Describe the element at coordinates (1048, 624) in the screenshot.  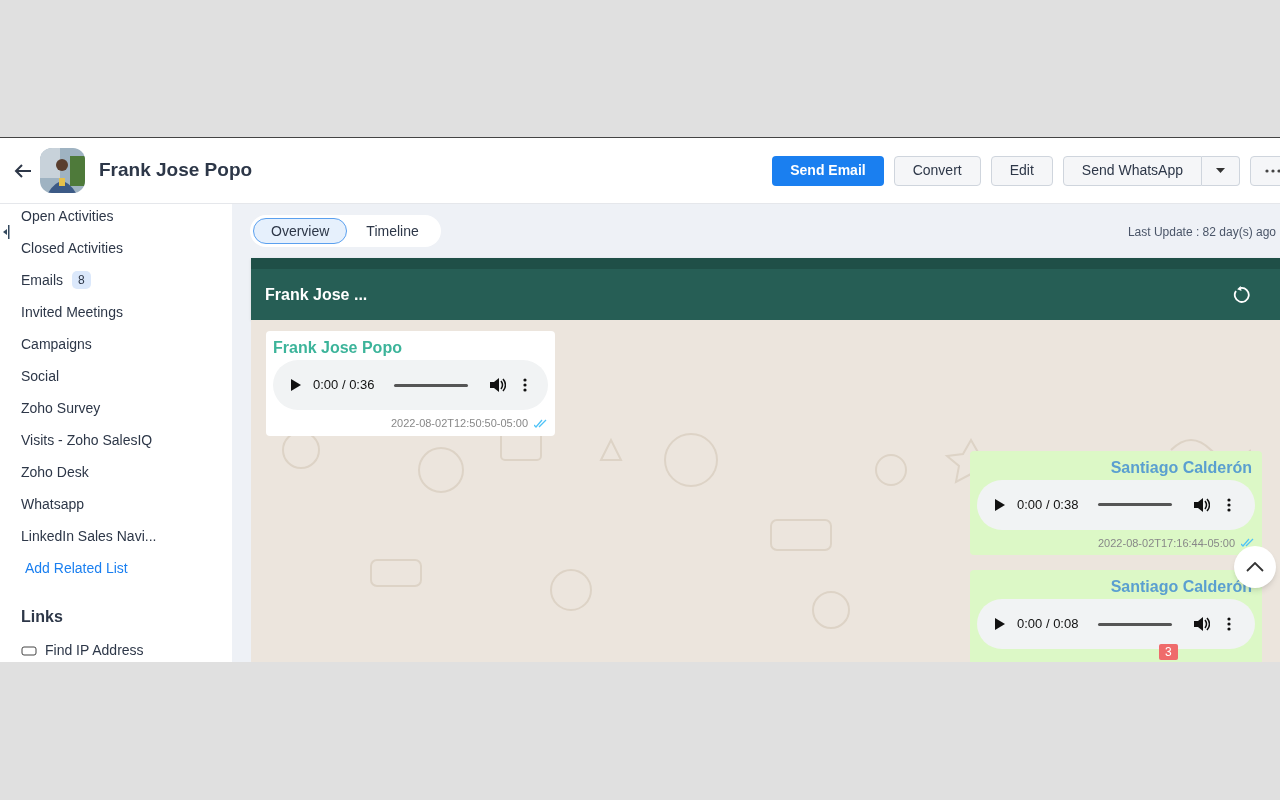
I see `audio-time: 0:00 / 0:08` at that location.